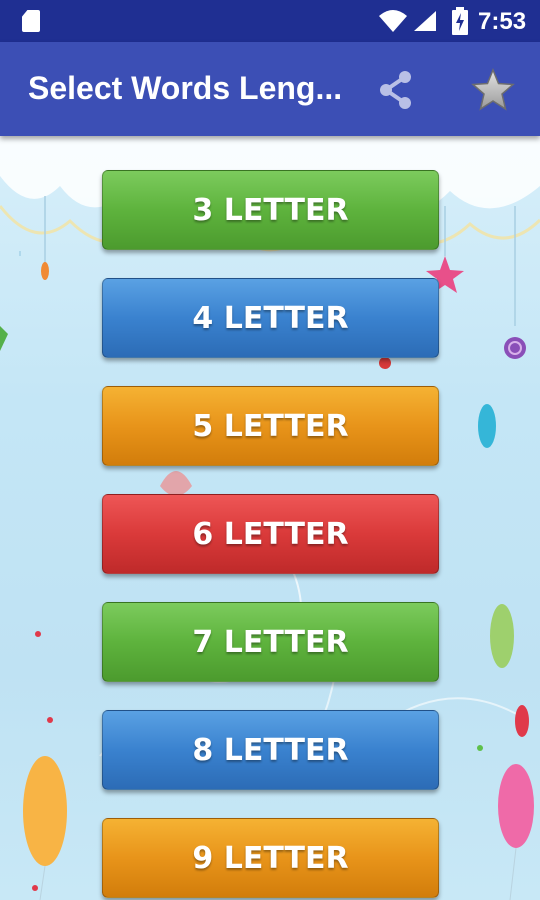 This screenshot has width=540, height=900. What do you see at coordinates (502, 21) in the screenshot?
I see `status-time: 7:53` at bounding box center [502, 21].